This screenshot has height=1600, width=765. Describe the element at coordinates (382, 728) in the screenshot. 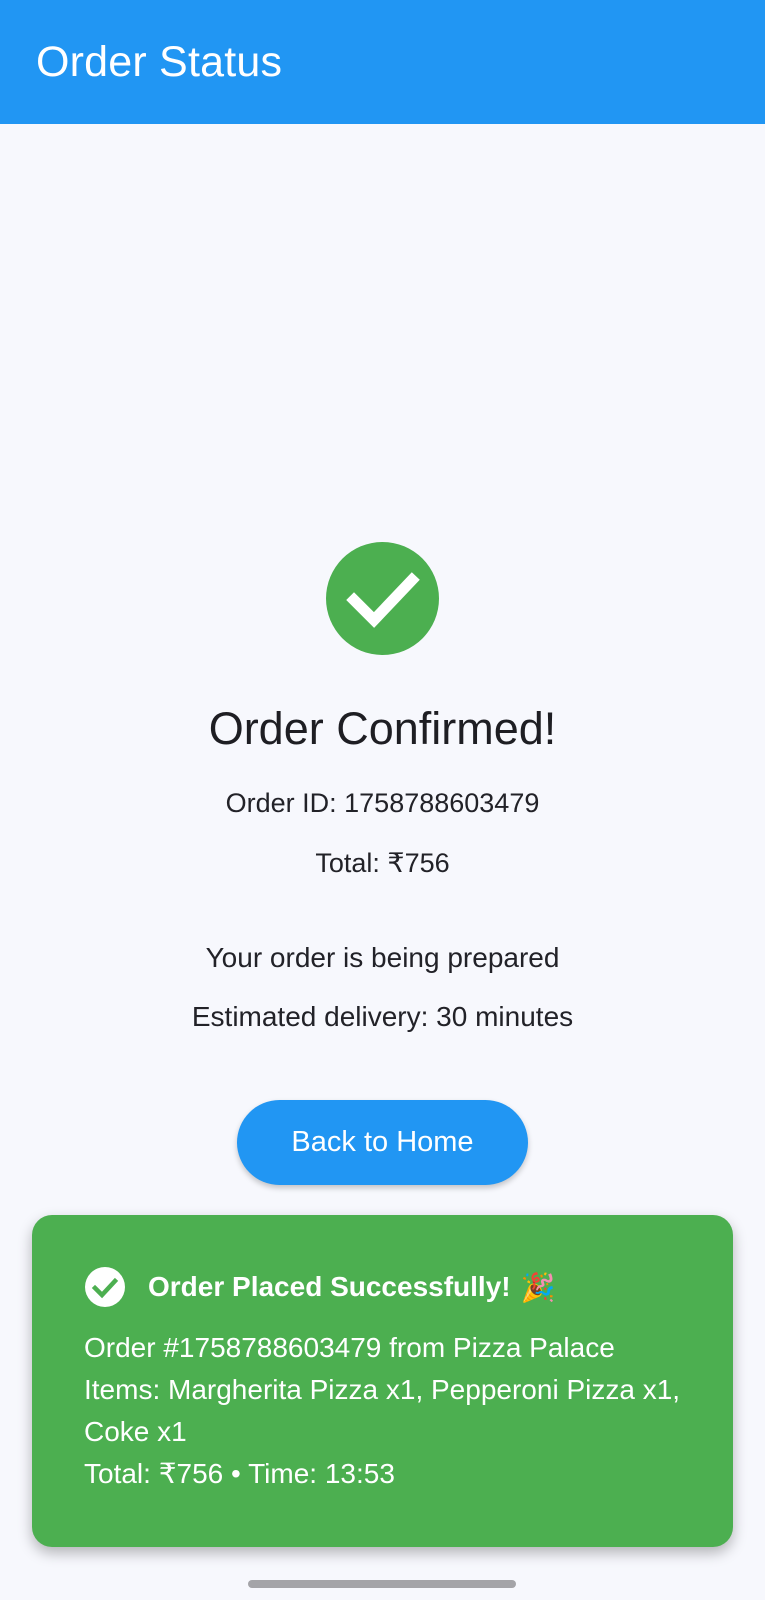

I see `confirmation-heading: Order Confirmed!` at that location.